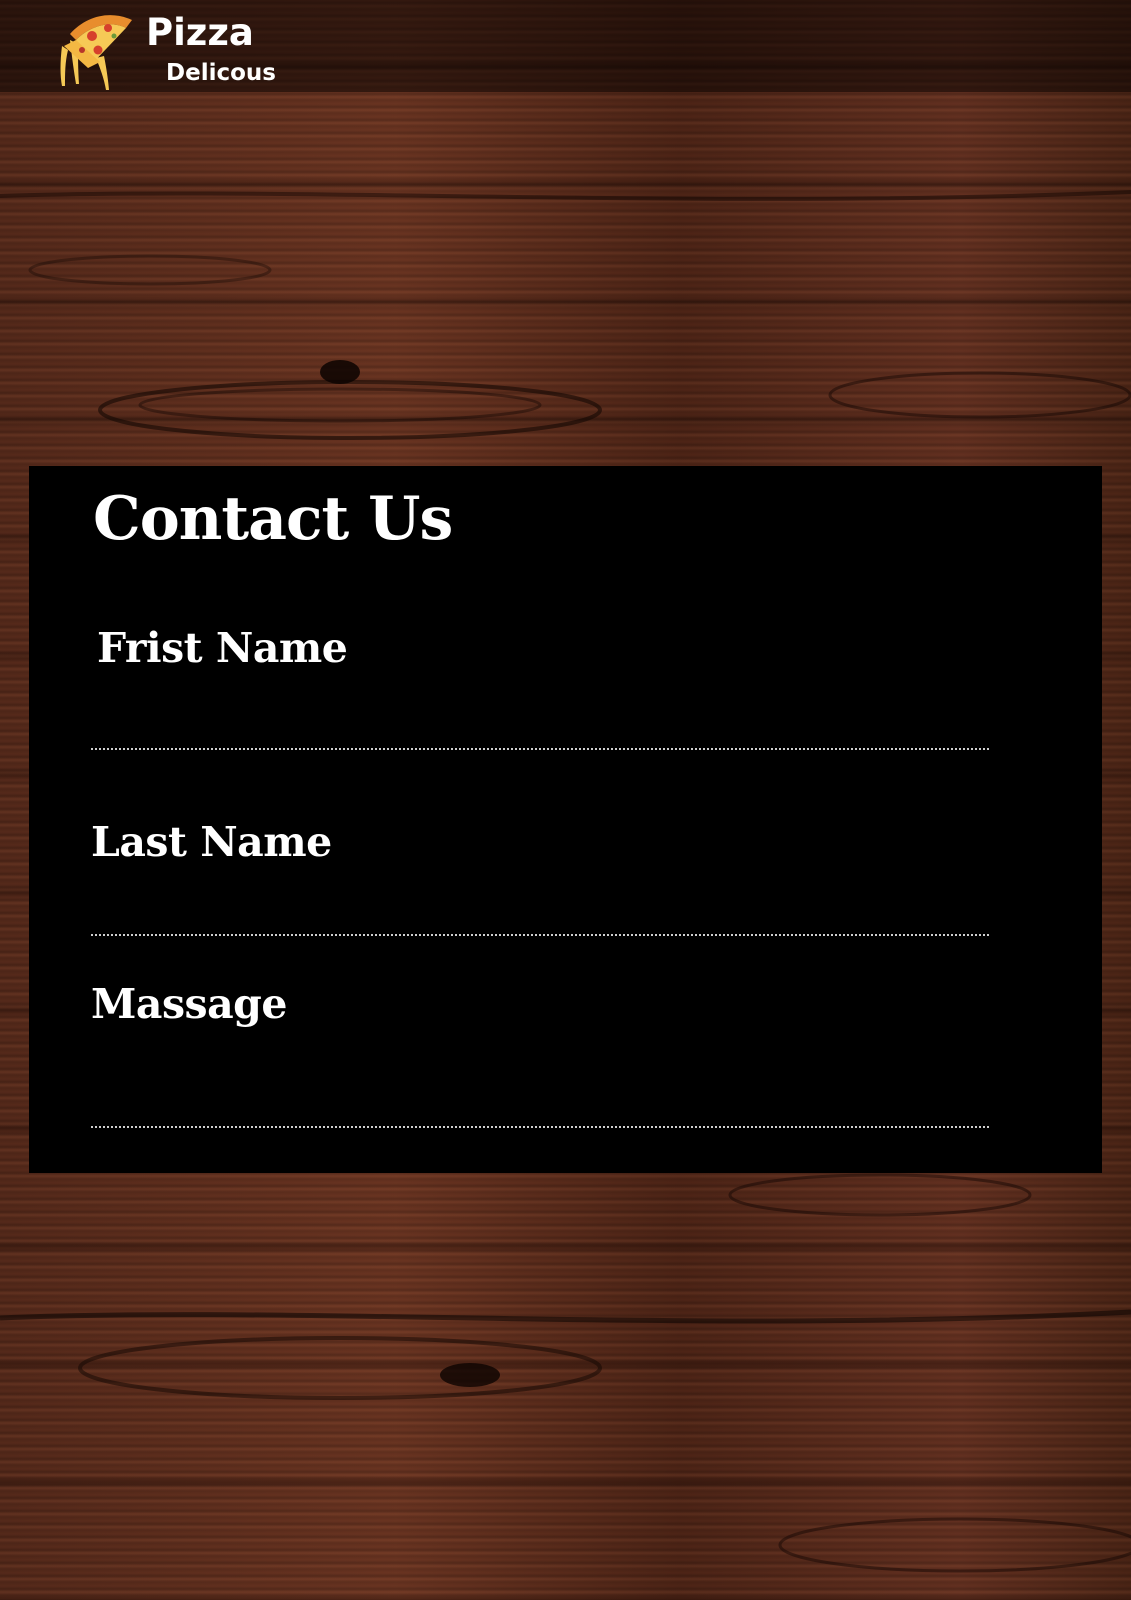  What do you see at coordinates (541, 687) in the screenshot?
I see `first-name-field: Frist Name` at bounding box center [541, 687].